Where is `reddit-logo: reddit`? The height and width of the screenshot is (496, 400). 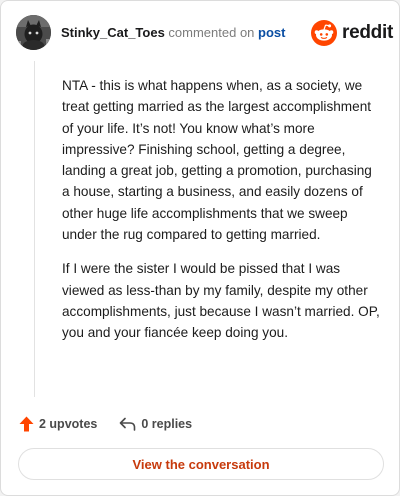 reddit-logo: reddit is located at coordinates (352, 33).